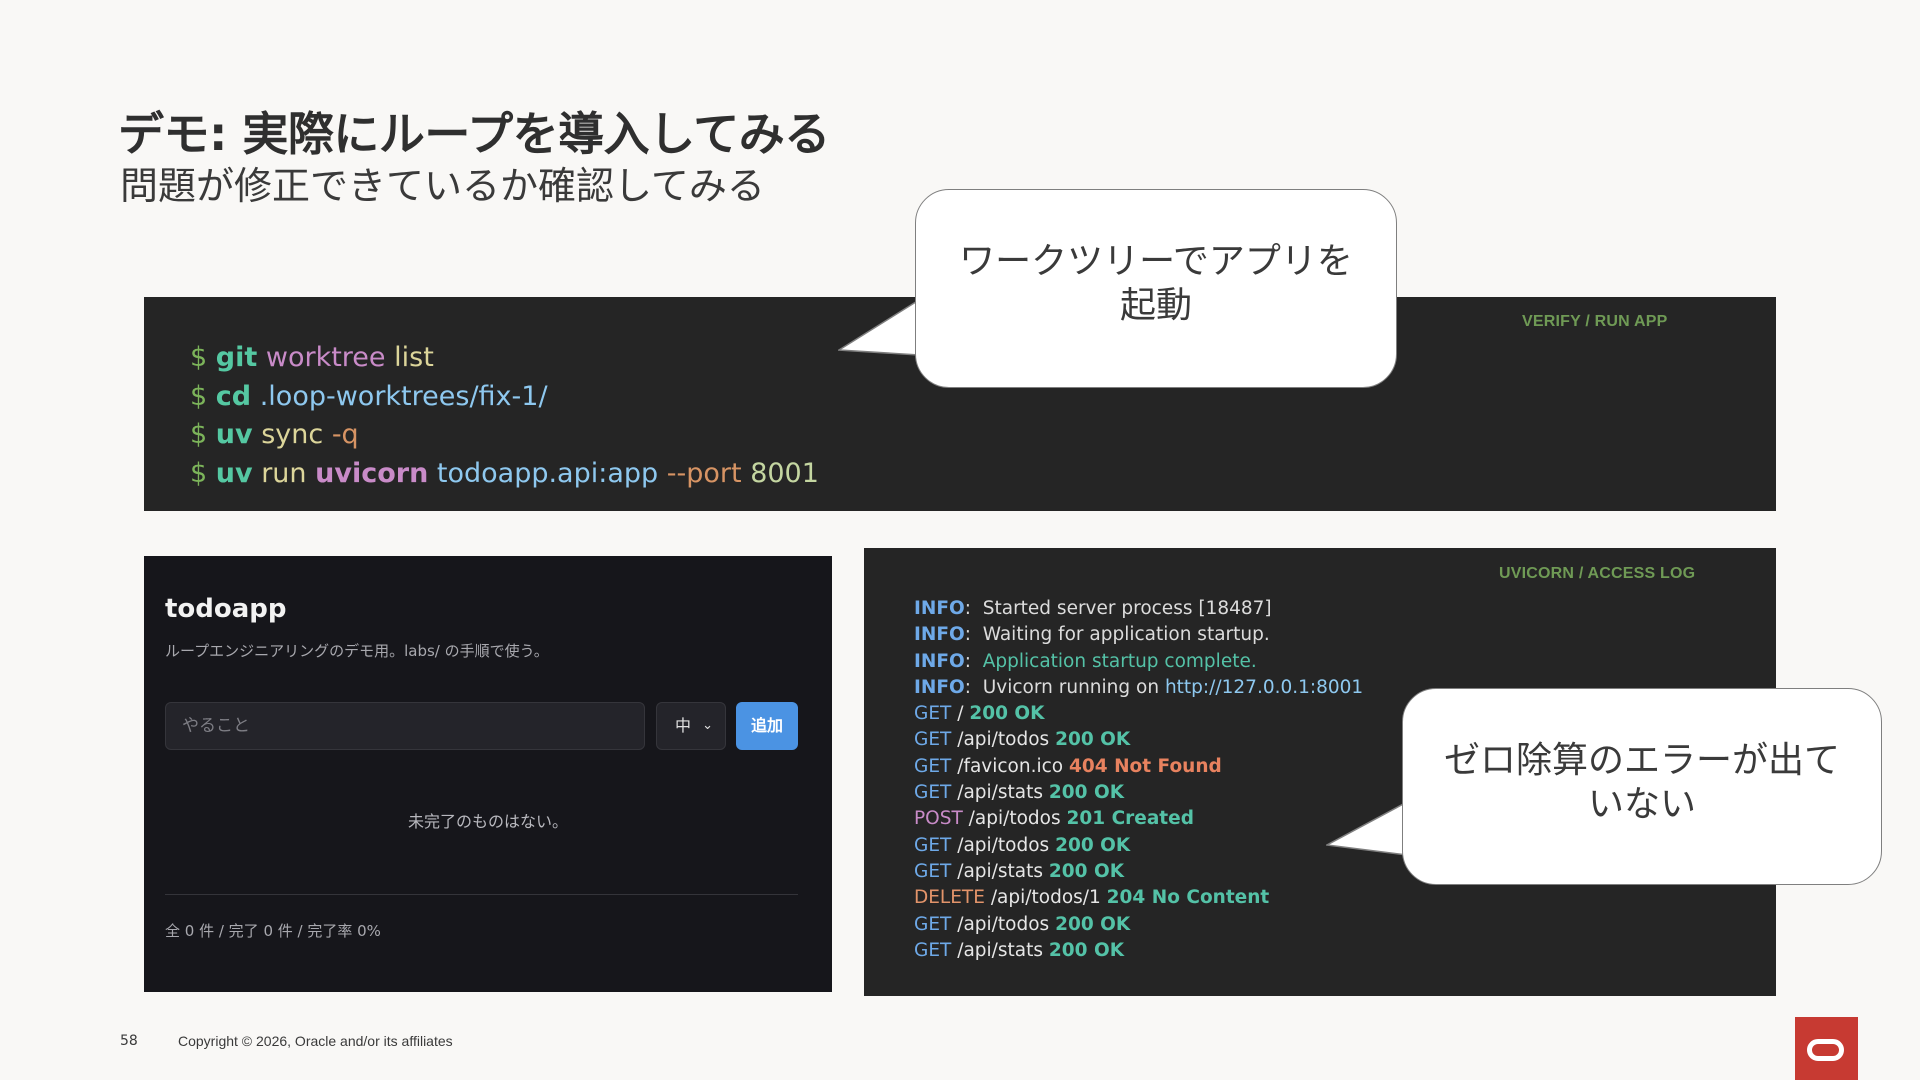 This screenshot has width=1920, height=1080. Describe the element at coordinates (1188, 898) in the screenshot. I see `status-code: 204 No Content` at that location.